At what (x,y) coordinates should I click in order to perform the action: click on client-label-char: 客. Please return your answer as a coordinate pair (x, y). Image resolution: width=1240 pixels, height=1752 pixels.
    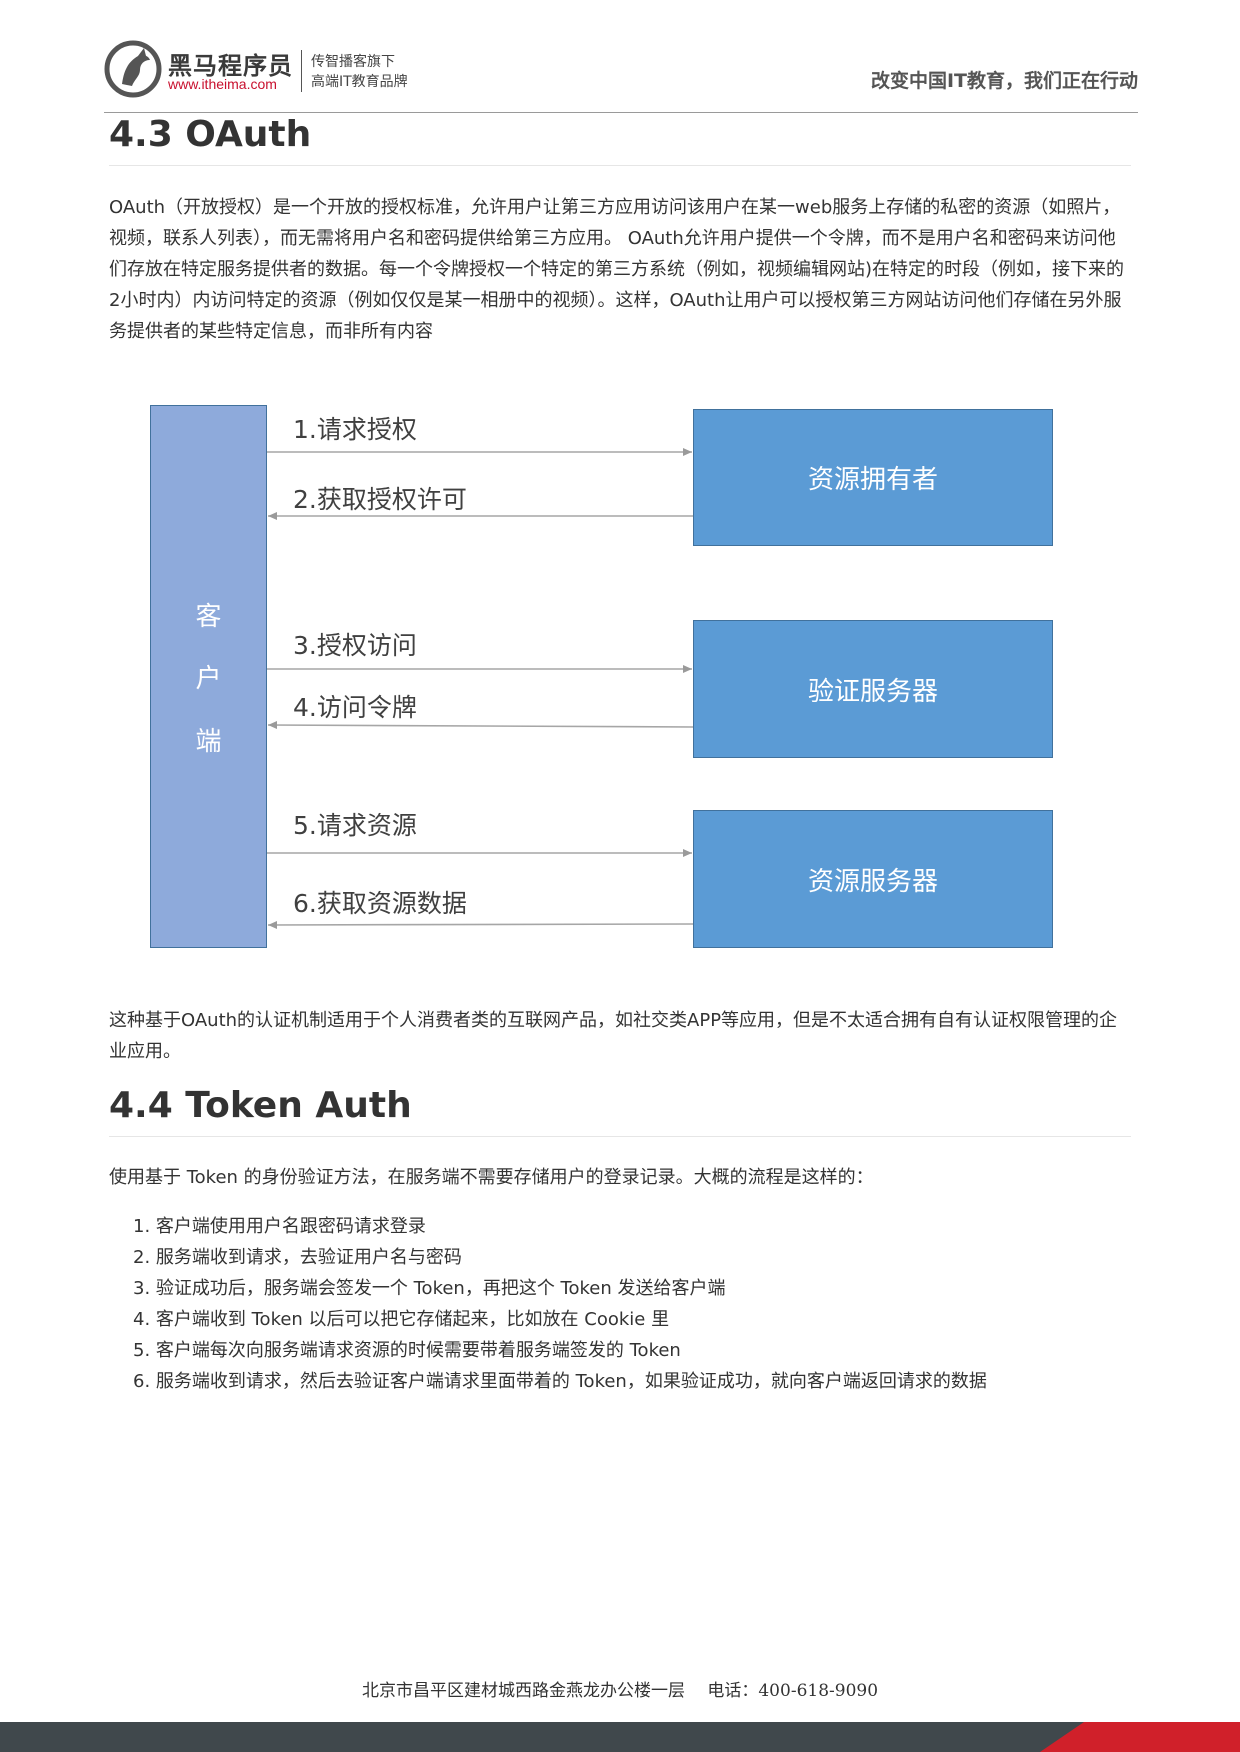
    Looking at the image, I should click on (208, 617).